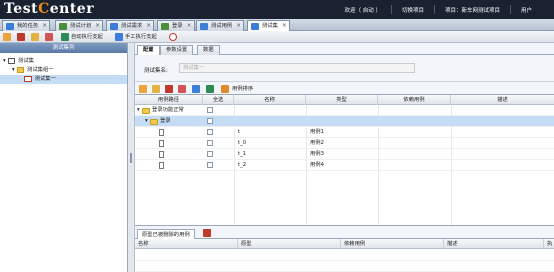 Image resolution: width=554 pixels, height=272 pixels. I want to click on row-path: 登录功能正常, so click(168, 110).